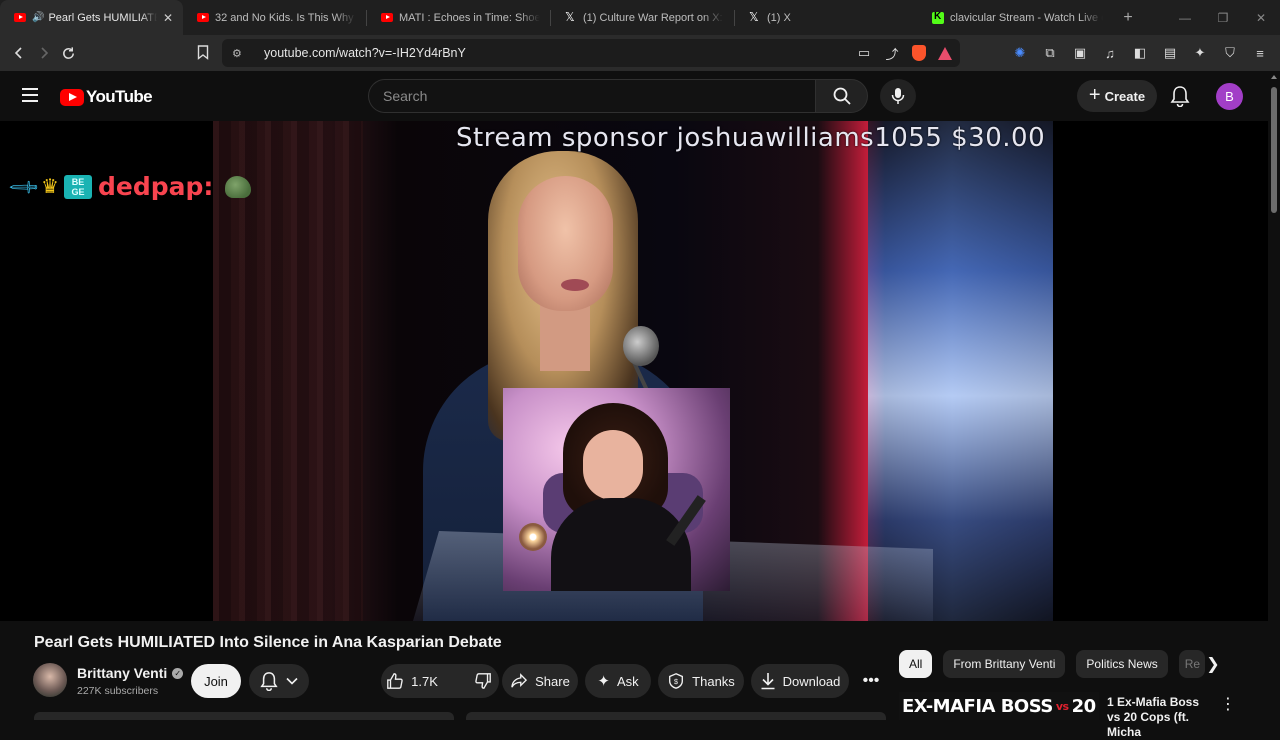 Image resolution: width=1280 pixels, height=740 pixels. I want to click on account-avatar: B, so click(1229, 96).